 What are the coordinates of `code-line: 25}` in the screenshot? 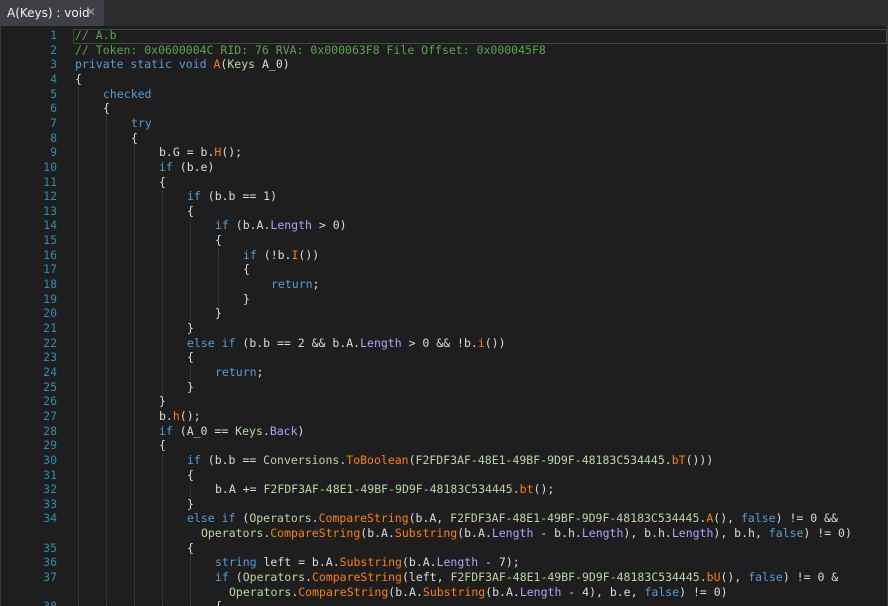 It's located at (444, 387).